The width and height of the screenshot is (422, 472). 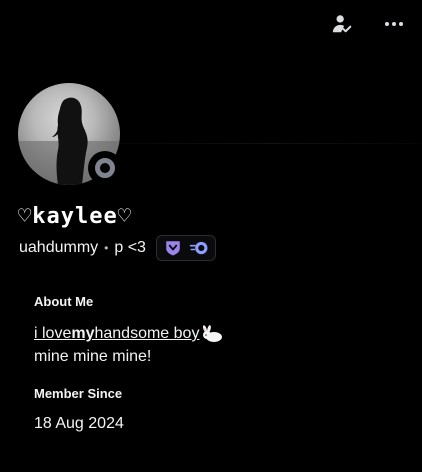 What do you see at coordinates (368, 24) in the screenshot?
I see `profile-header-actions` at bounding box center [368, 24].